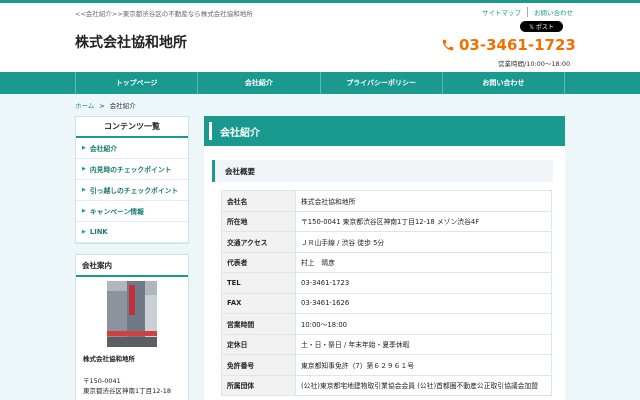 This screenshot has width=640, height=400. What do you see at coordinates (132, 127) in the screenshot?
I see `contents-title: コンテンツ一覧` at bounding box center [132, 127].